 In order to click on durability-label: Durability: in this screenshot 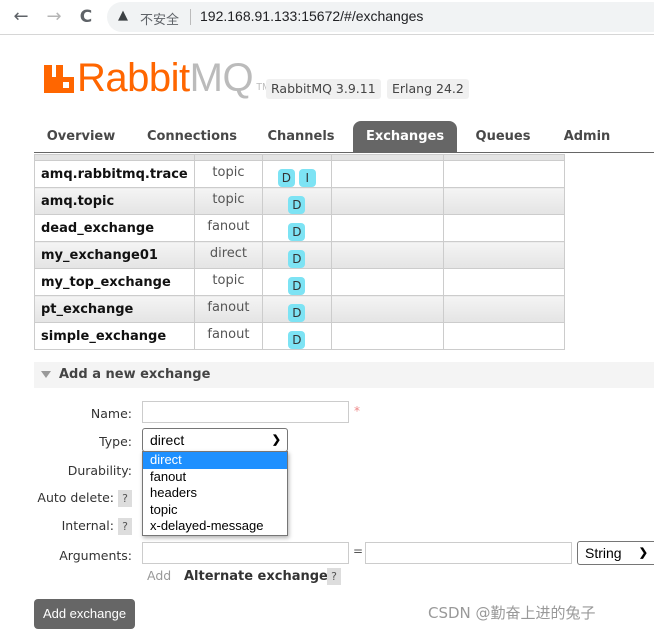, I will do `click(99, 470)`.